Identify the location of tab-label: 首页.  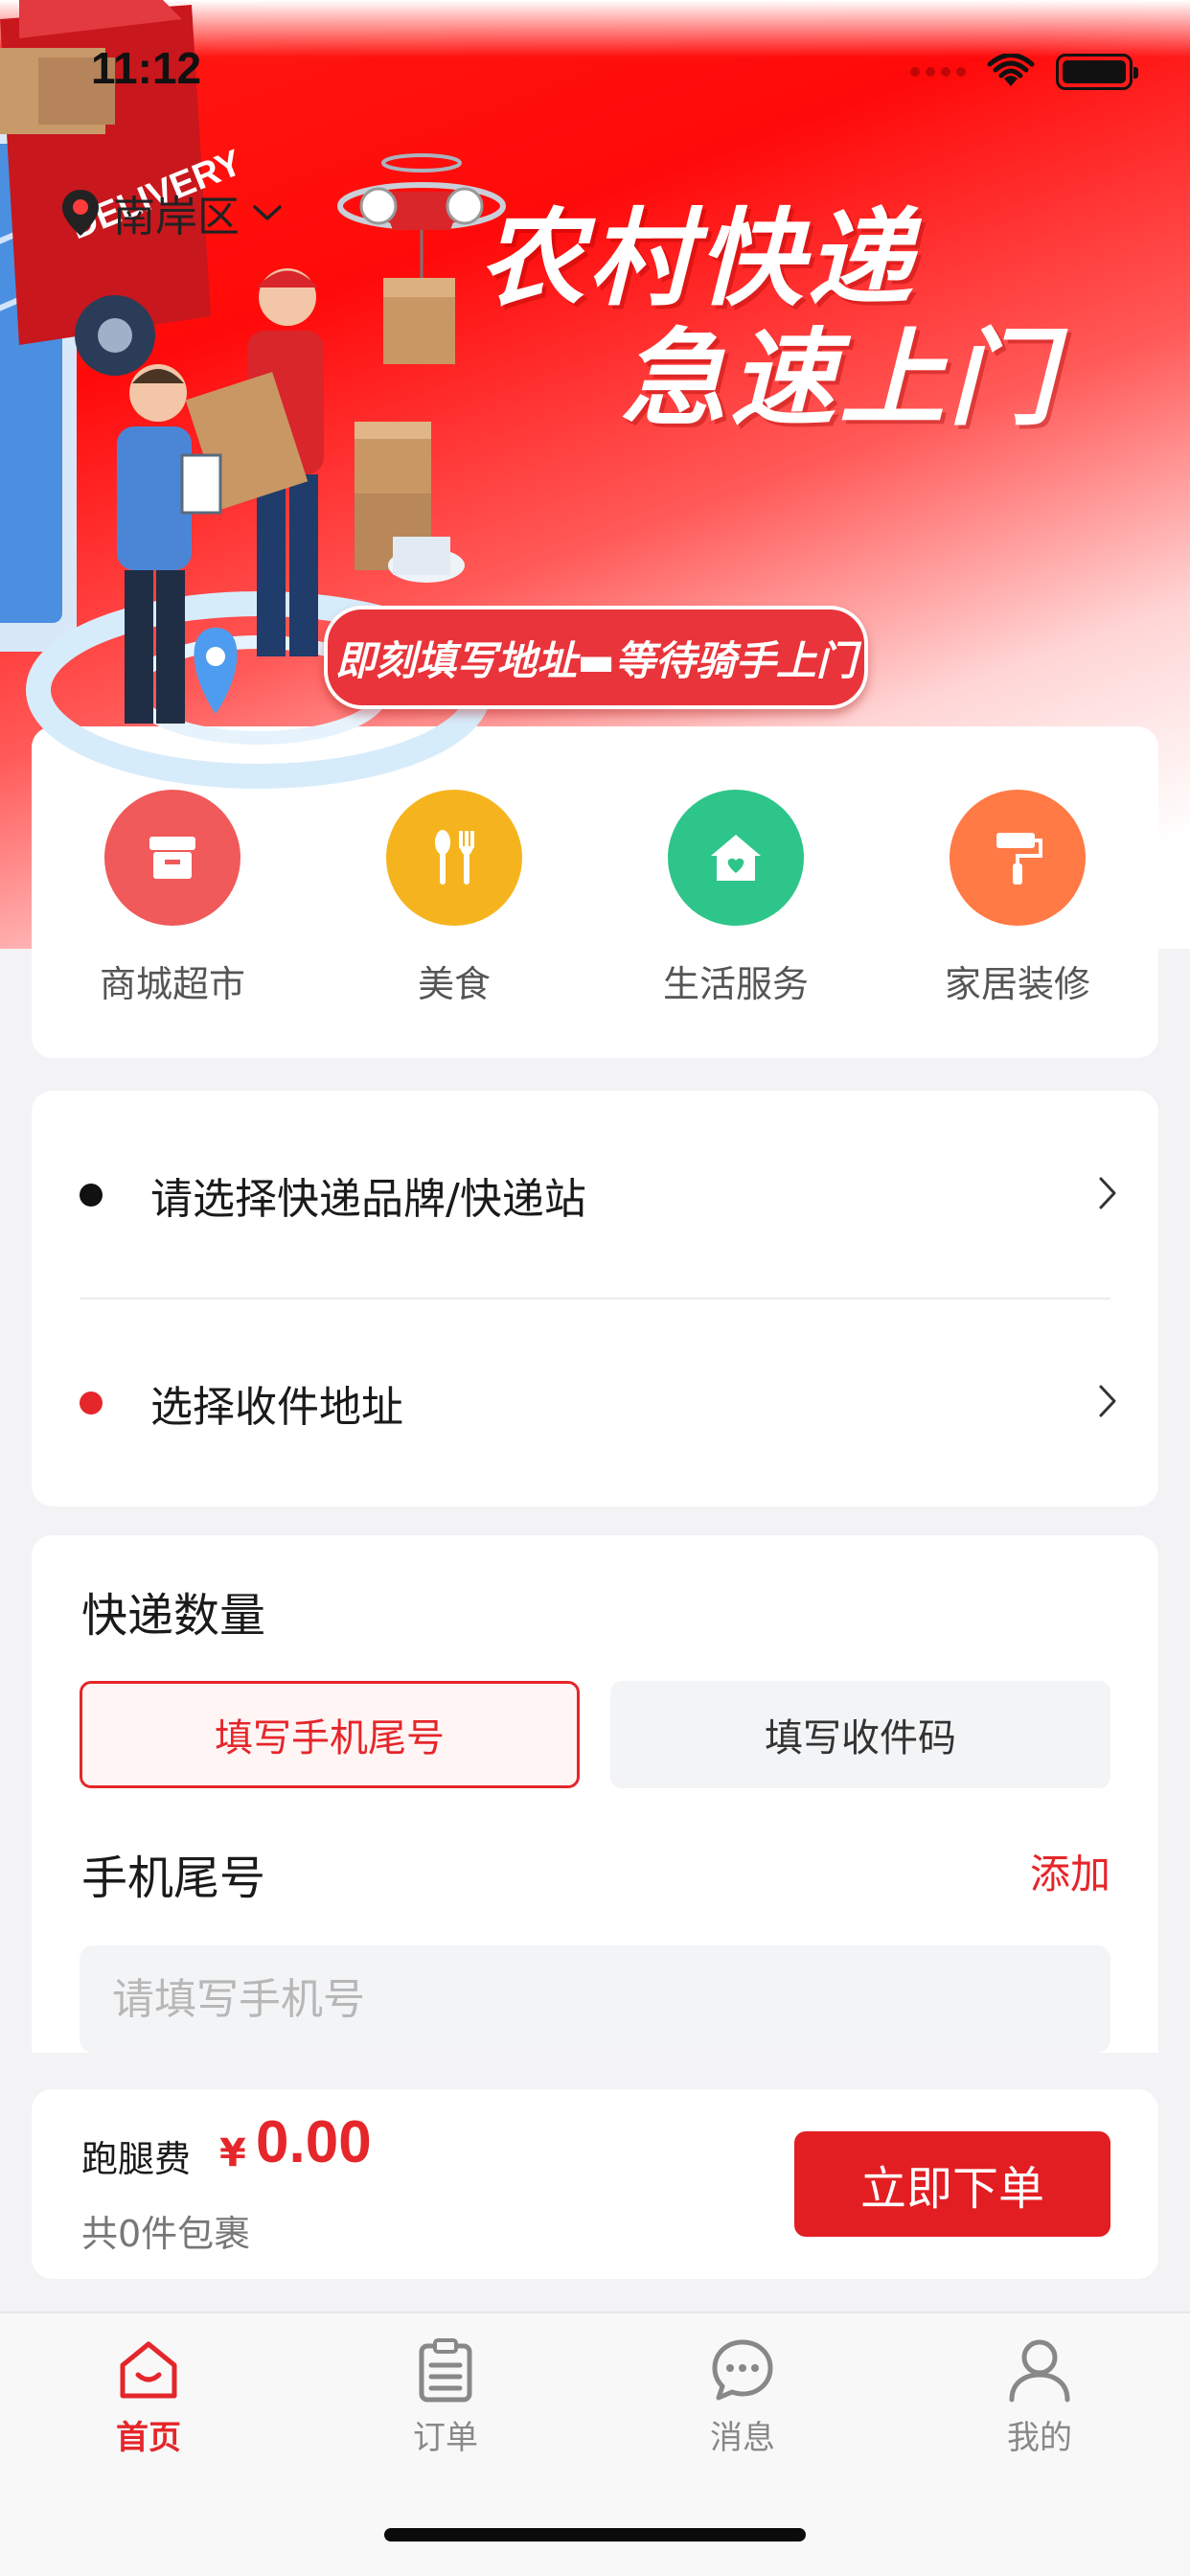
(148, 2438).